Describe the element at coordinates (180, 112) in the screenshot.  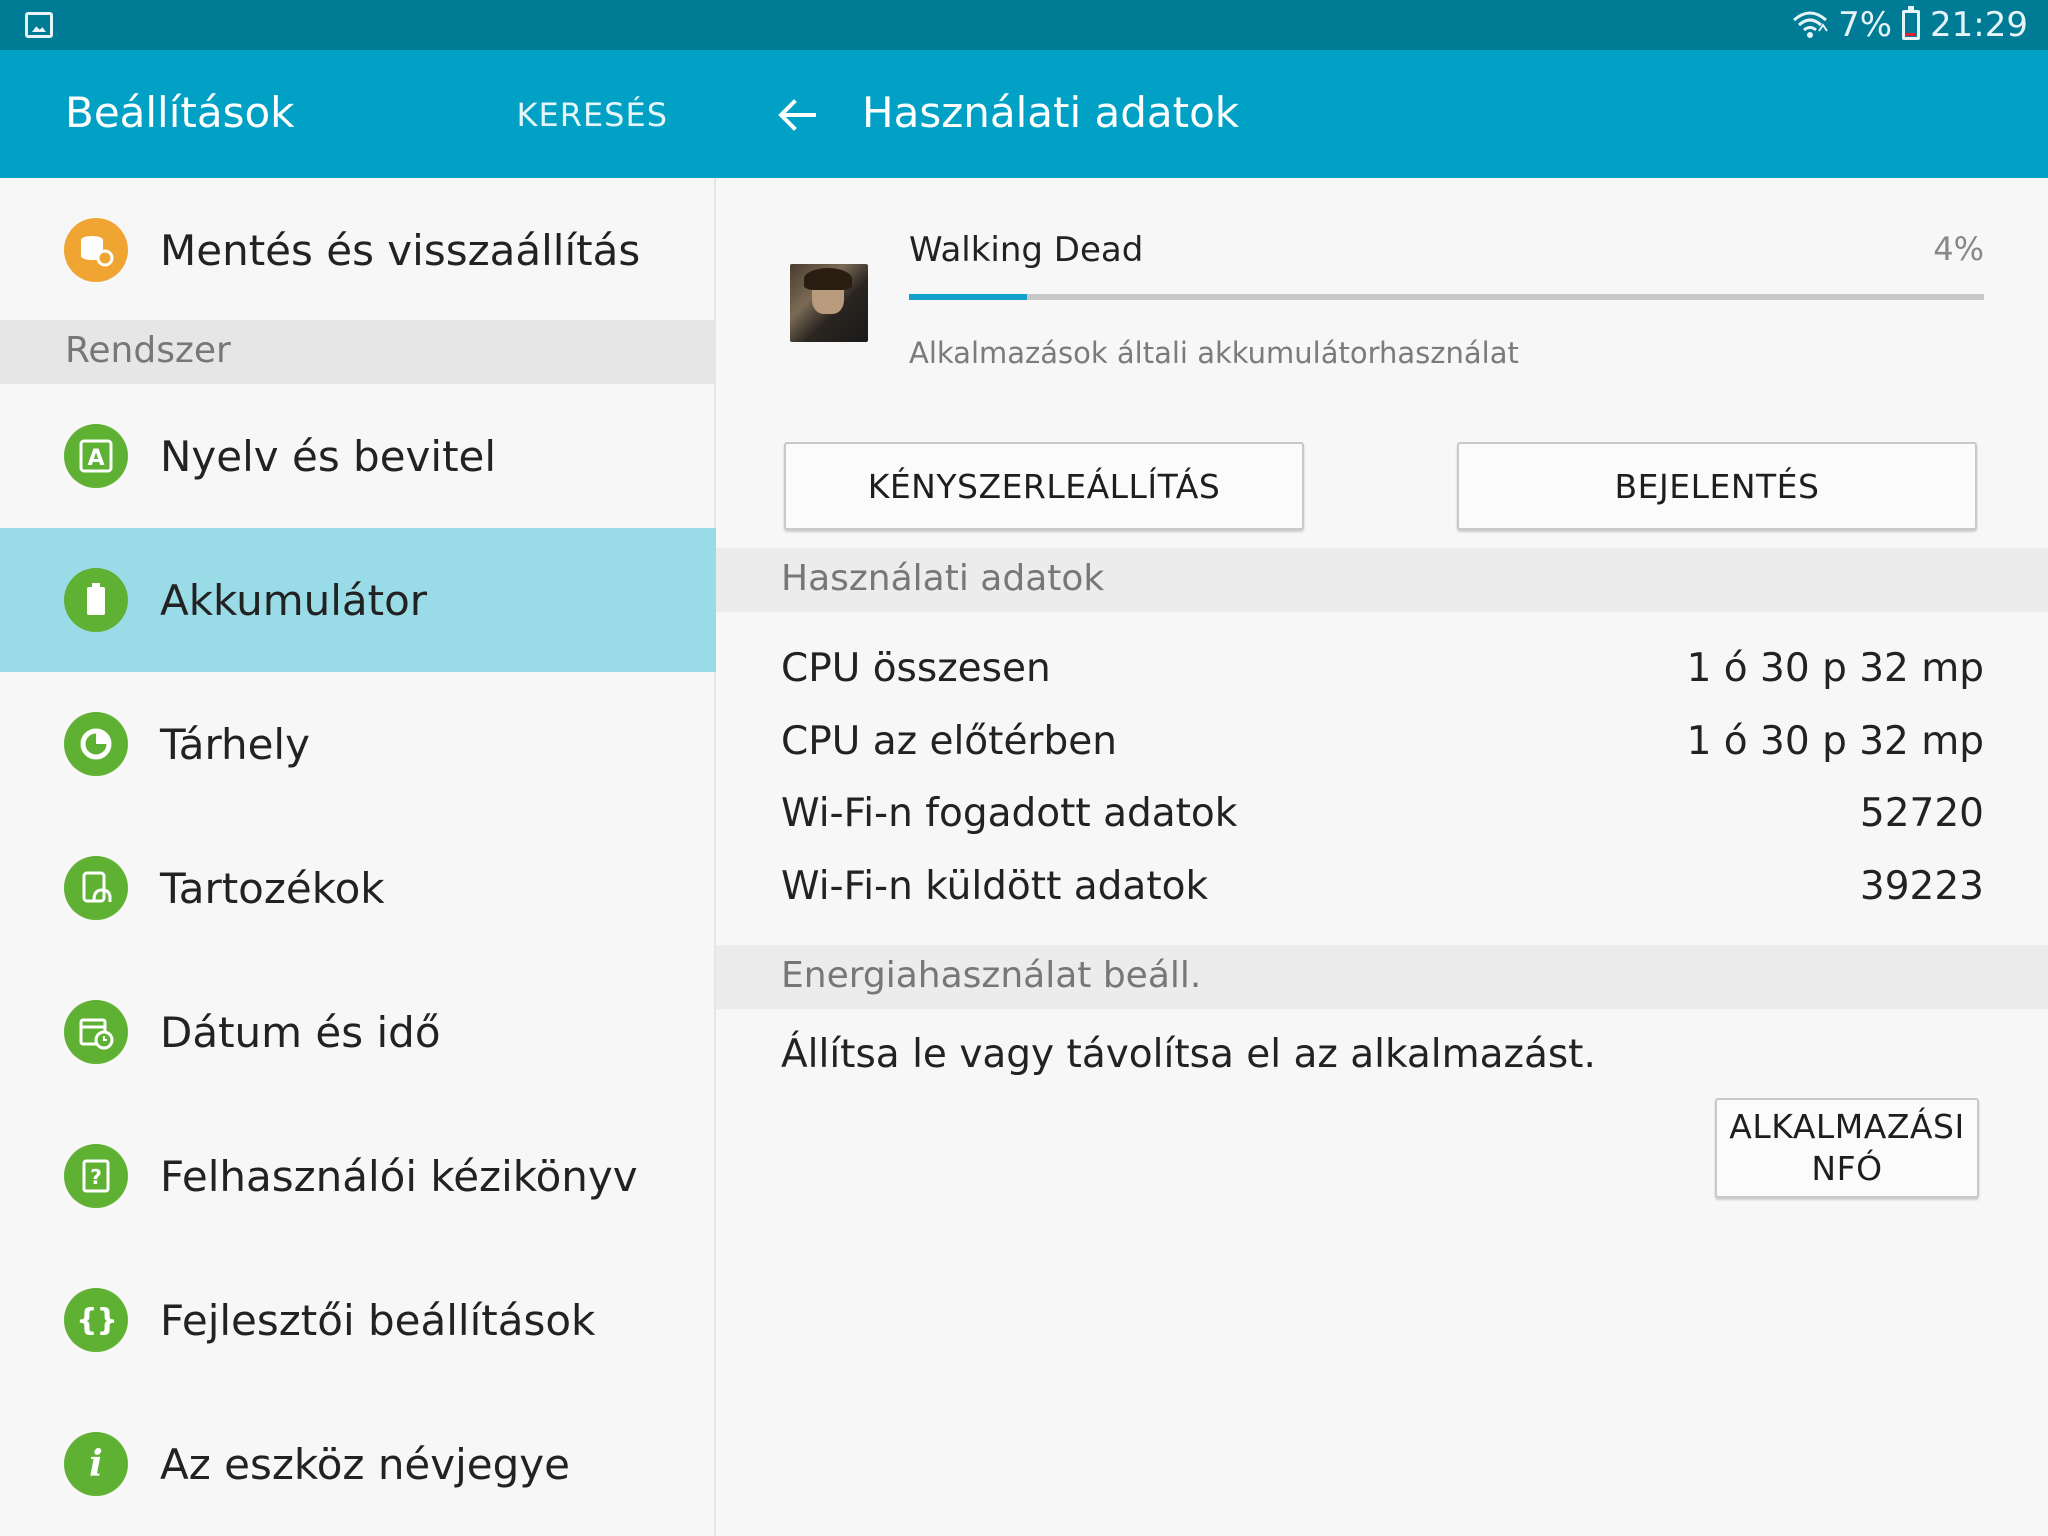
I see `settings-title: Beállítások` at that location.